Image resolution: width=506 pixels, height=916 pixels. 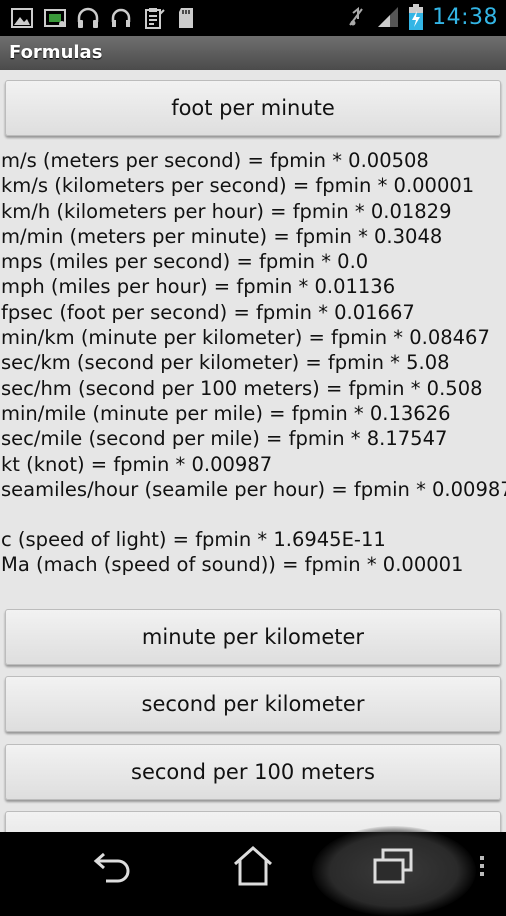 I want to click on screen-icon, so click(x=55, y=18).